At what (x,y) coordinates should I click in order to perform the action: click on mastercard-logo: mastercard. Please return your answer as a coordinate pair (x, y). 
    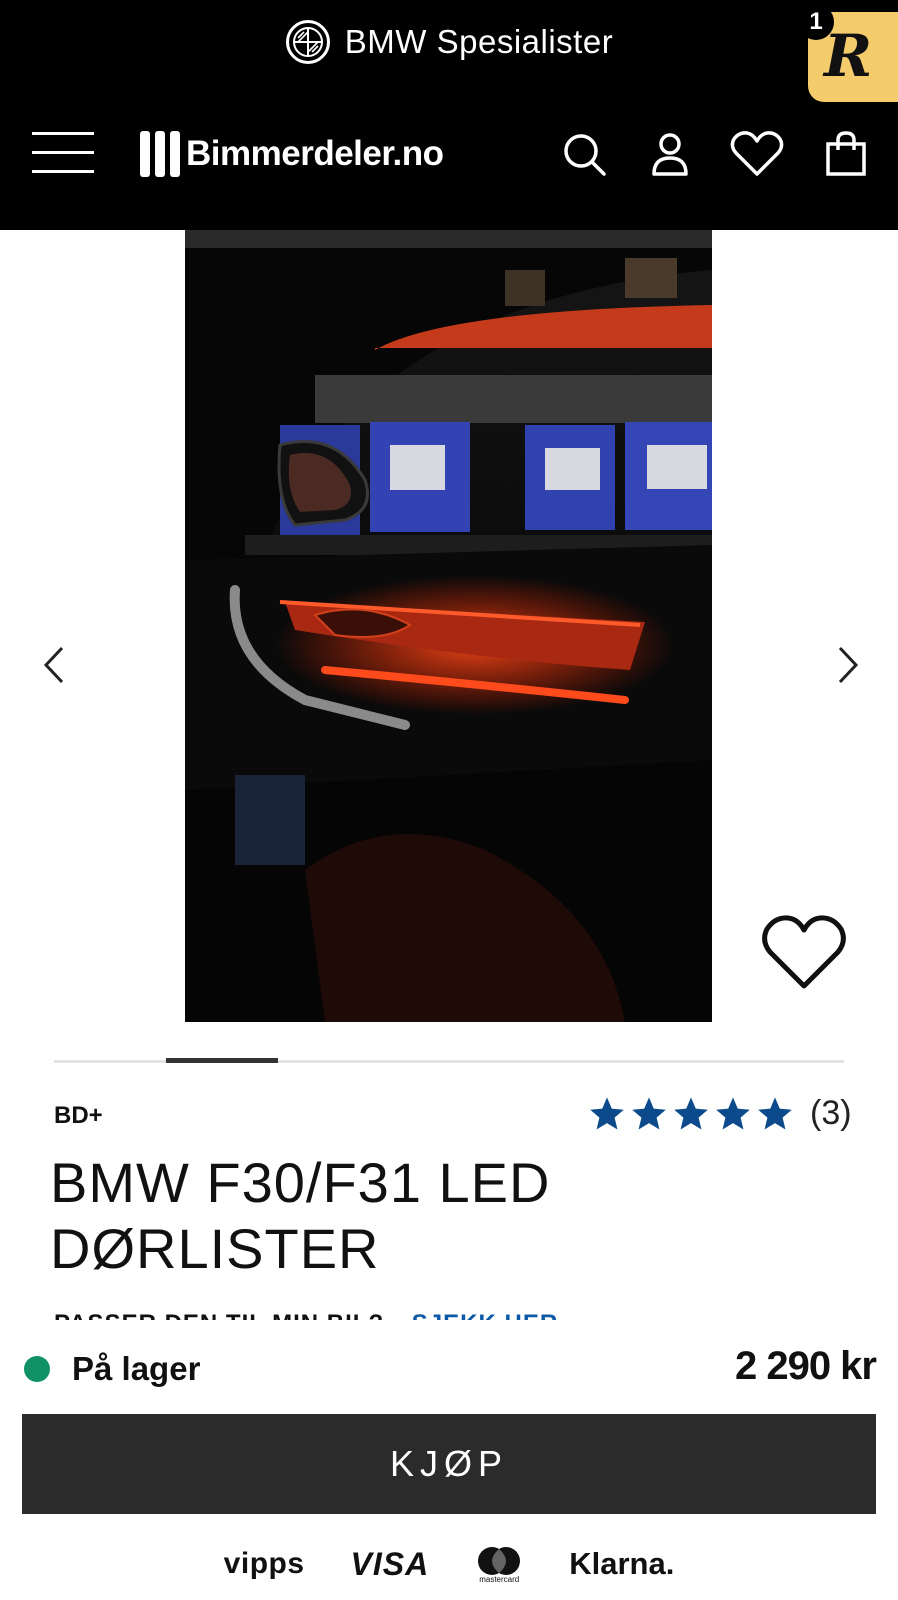
    Looking at the image, I should click on (499, 1564).